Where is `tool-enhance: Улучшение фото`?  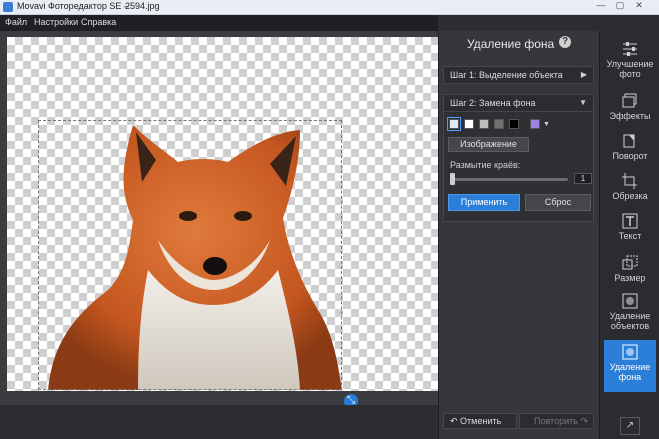 tool-enhance: Улучшение фото is located at coordinates (630, 60).